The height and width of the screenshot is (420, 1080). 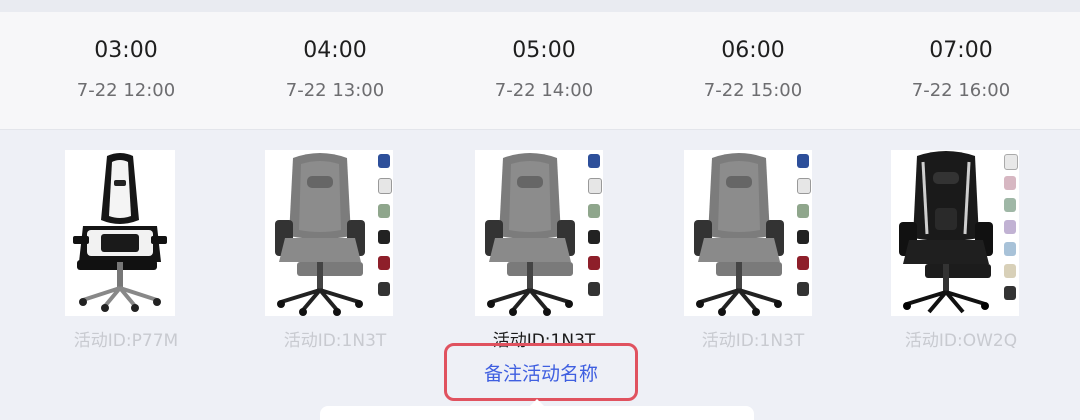 What do you see at coordinates (126, 50) in the screenshot?
I see `slot-time: 03:00` at bounding box center [126, 50].